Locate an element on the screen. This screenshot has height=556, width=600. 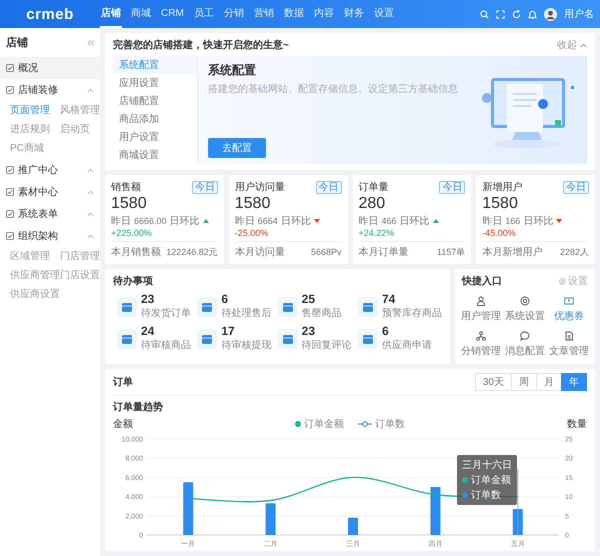
nav-tab: 设置 is located at coordinates (383, 14).